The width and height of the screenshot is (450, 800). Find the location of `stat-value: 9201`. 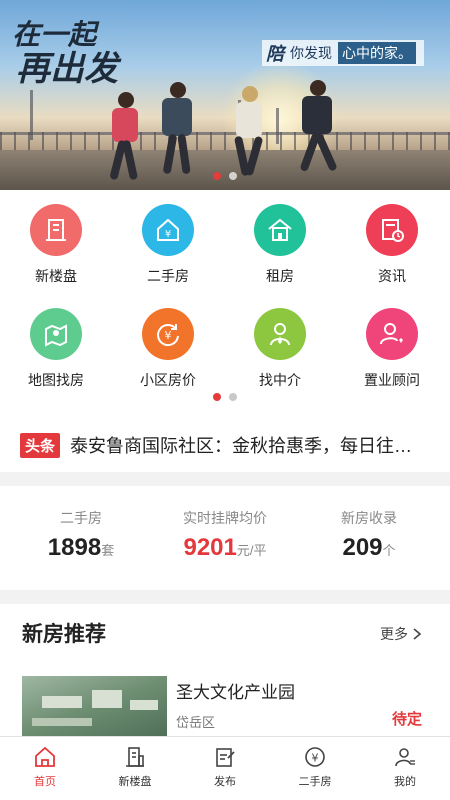

stat-value: 9201 is located at coordinates (210, 547).